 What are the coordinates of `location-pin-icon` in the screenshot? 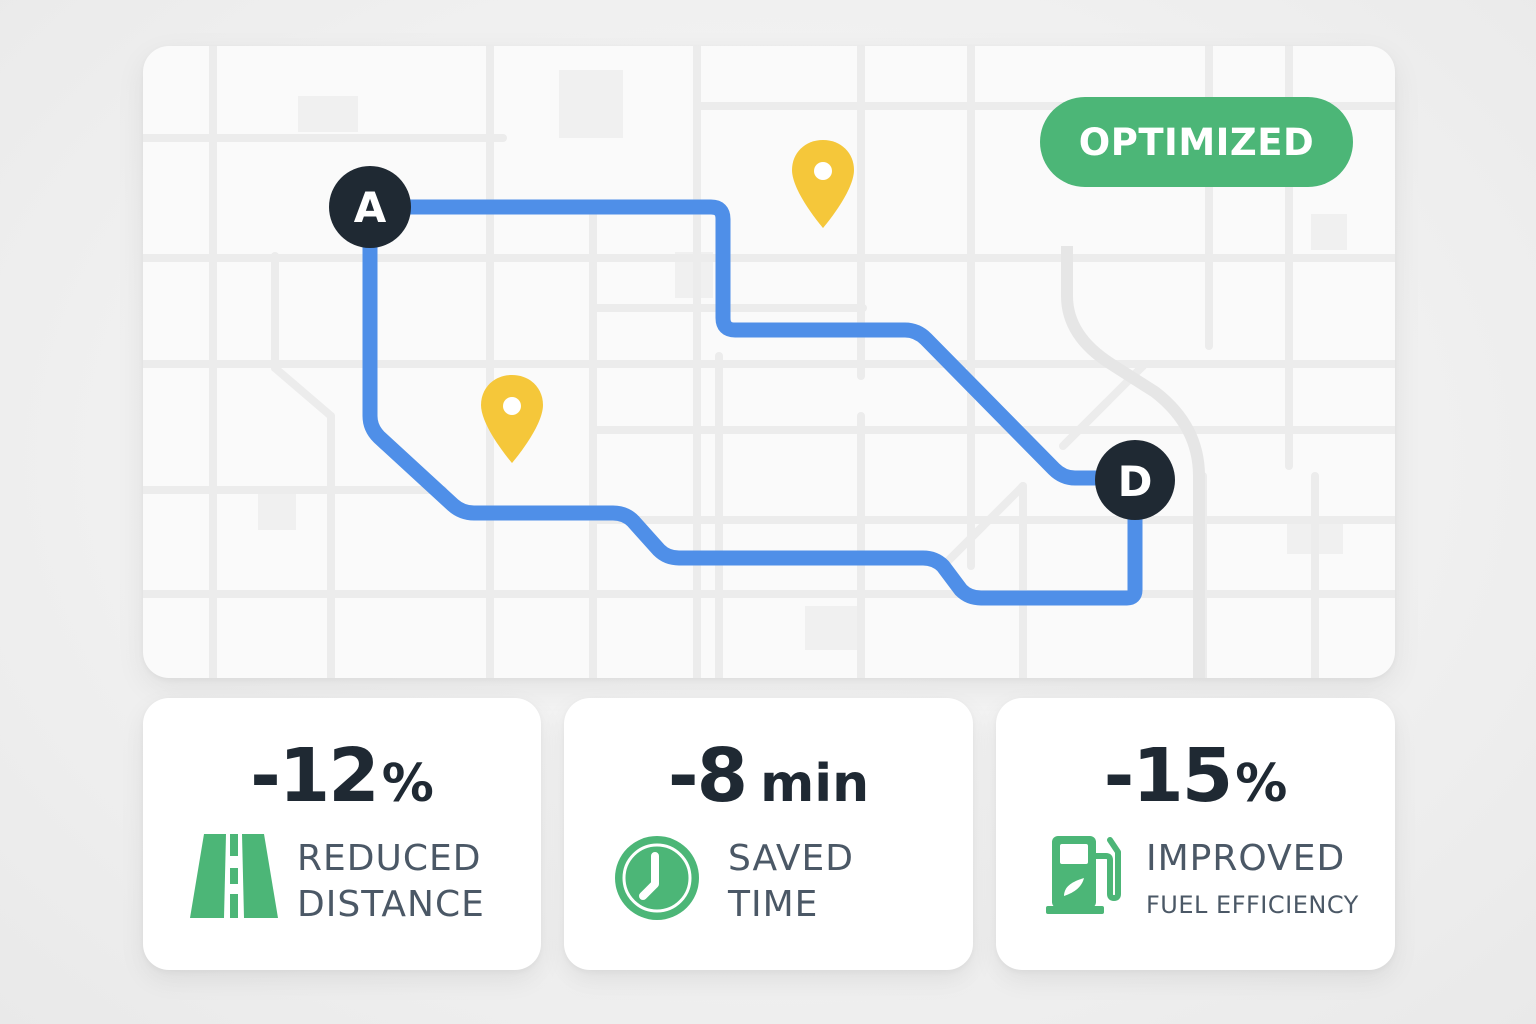 It's located at (823, 184).